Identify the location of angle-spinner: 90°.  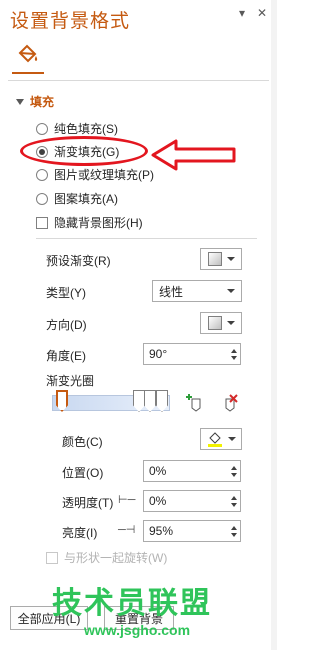
(192, 354).